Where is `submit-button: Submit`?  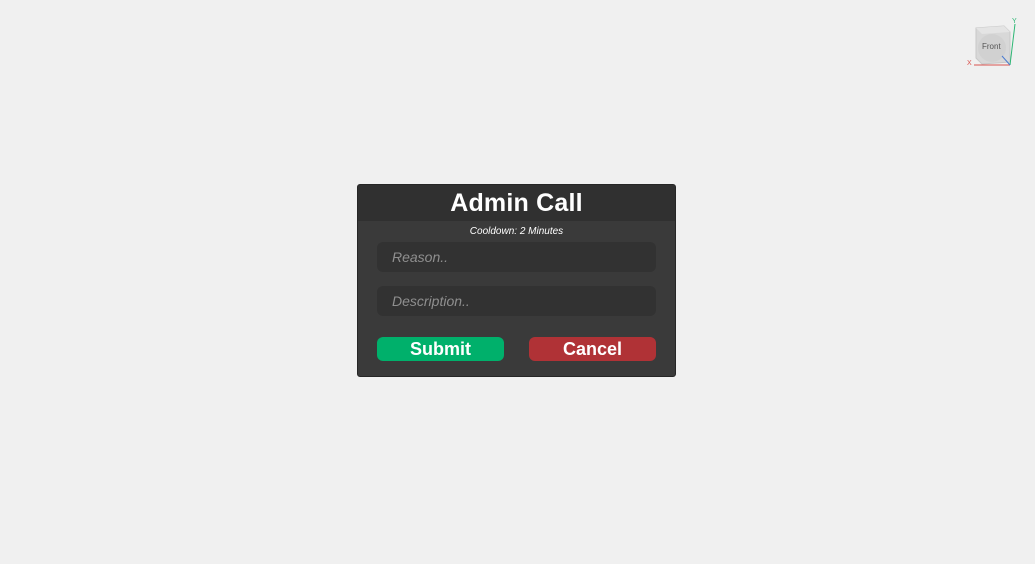
submit-button: Submit is located at coordinates (440, 349).